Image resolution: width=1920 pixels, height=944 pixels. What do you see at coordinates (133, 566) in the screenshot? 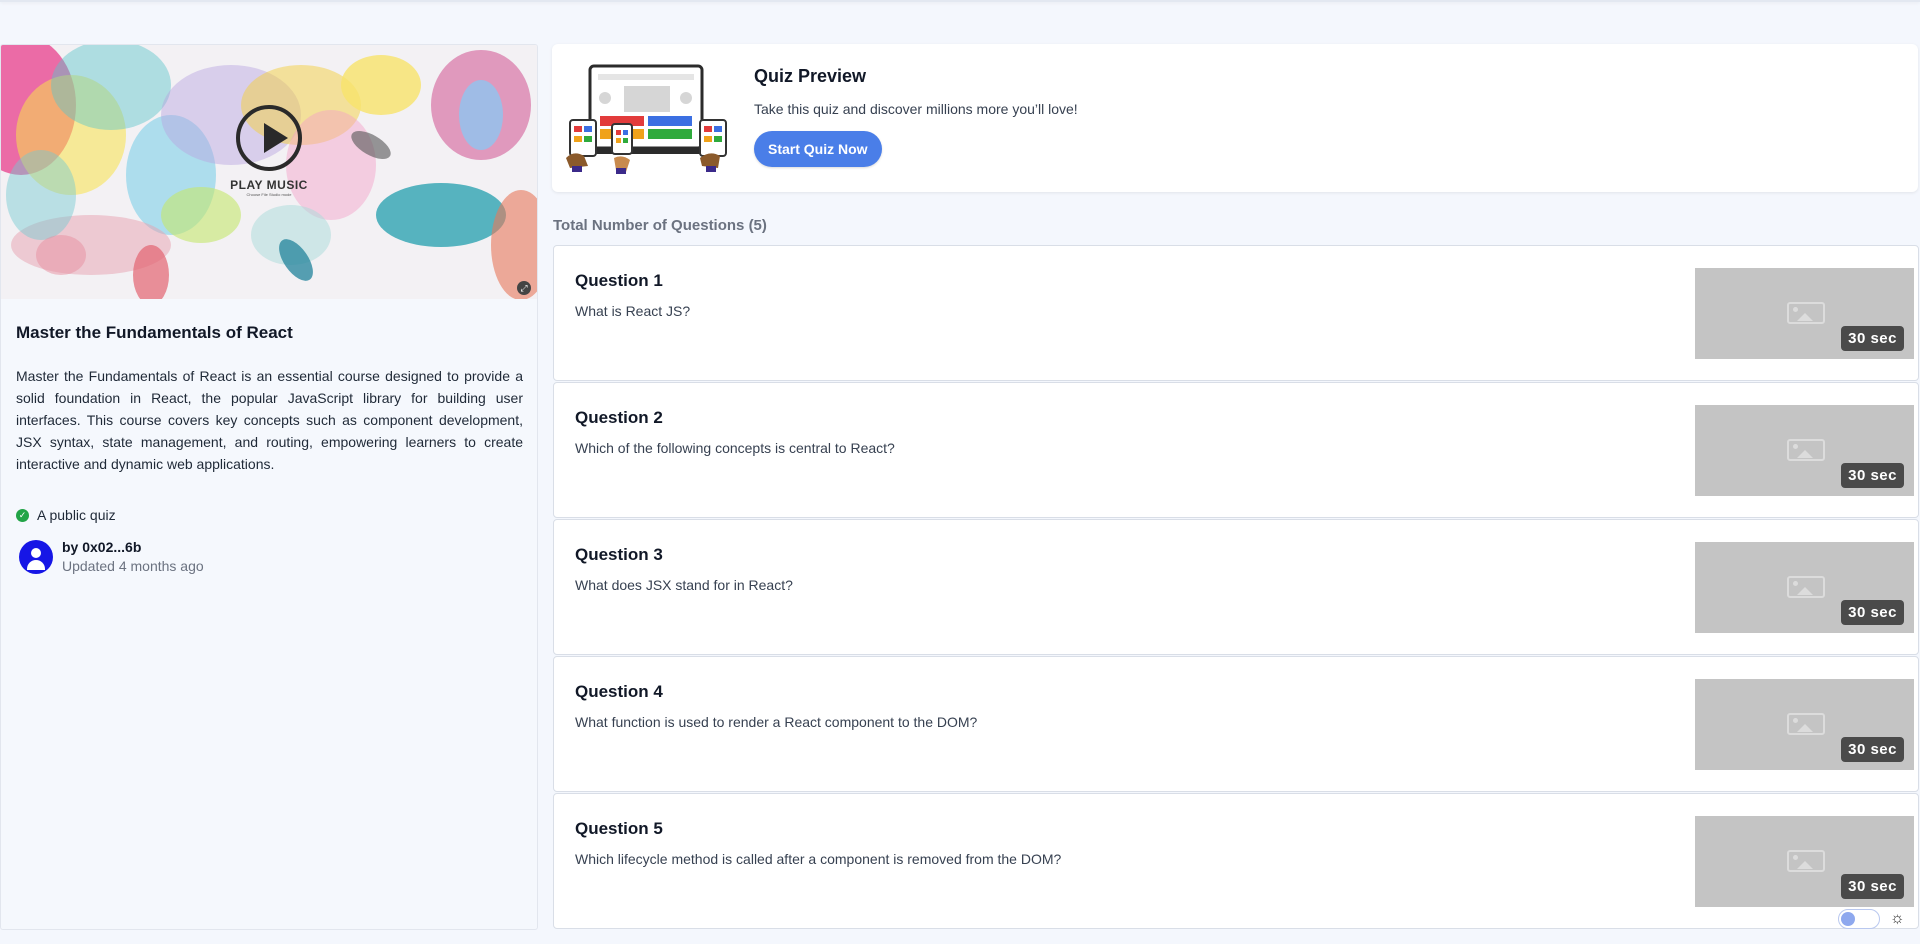
I see `updated-time: Updated 4 months ago` at bounding box center [133, 566].